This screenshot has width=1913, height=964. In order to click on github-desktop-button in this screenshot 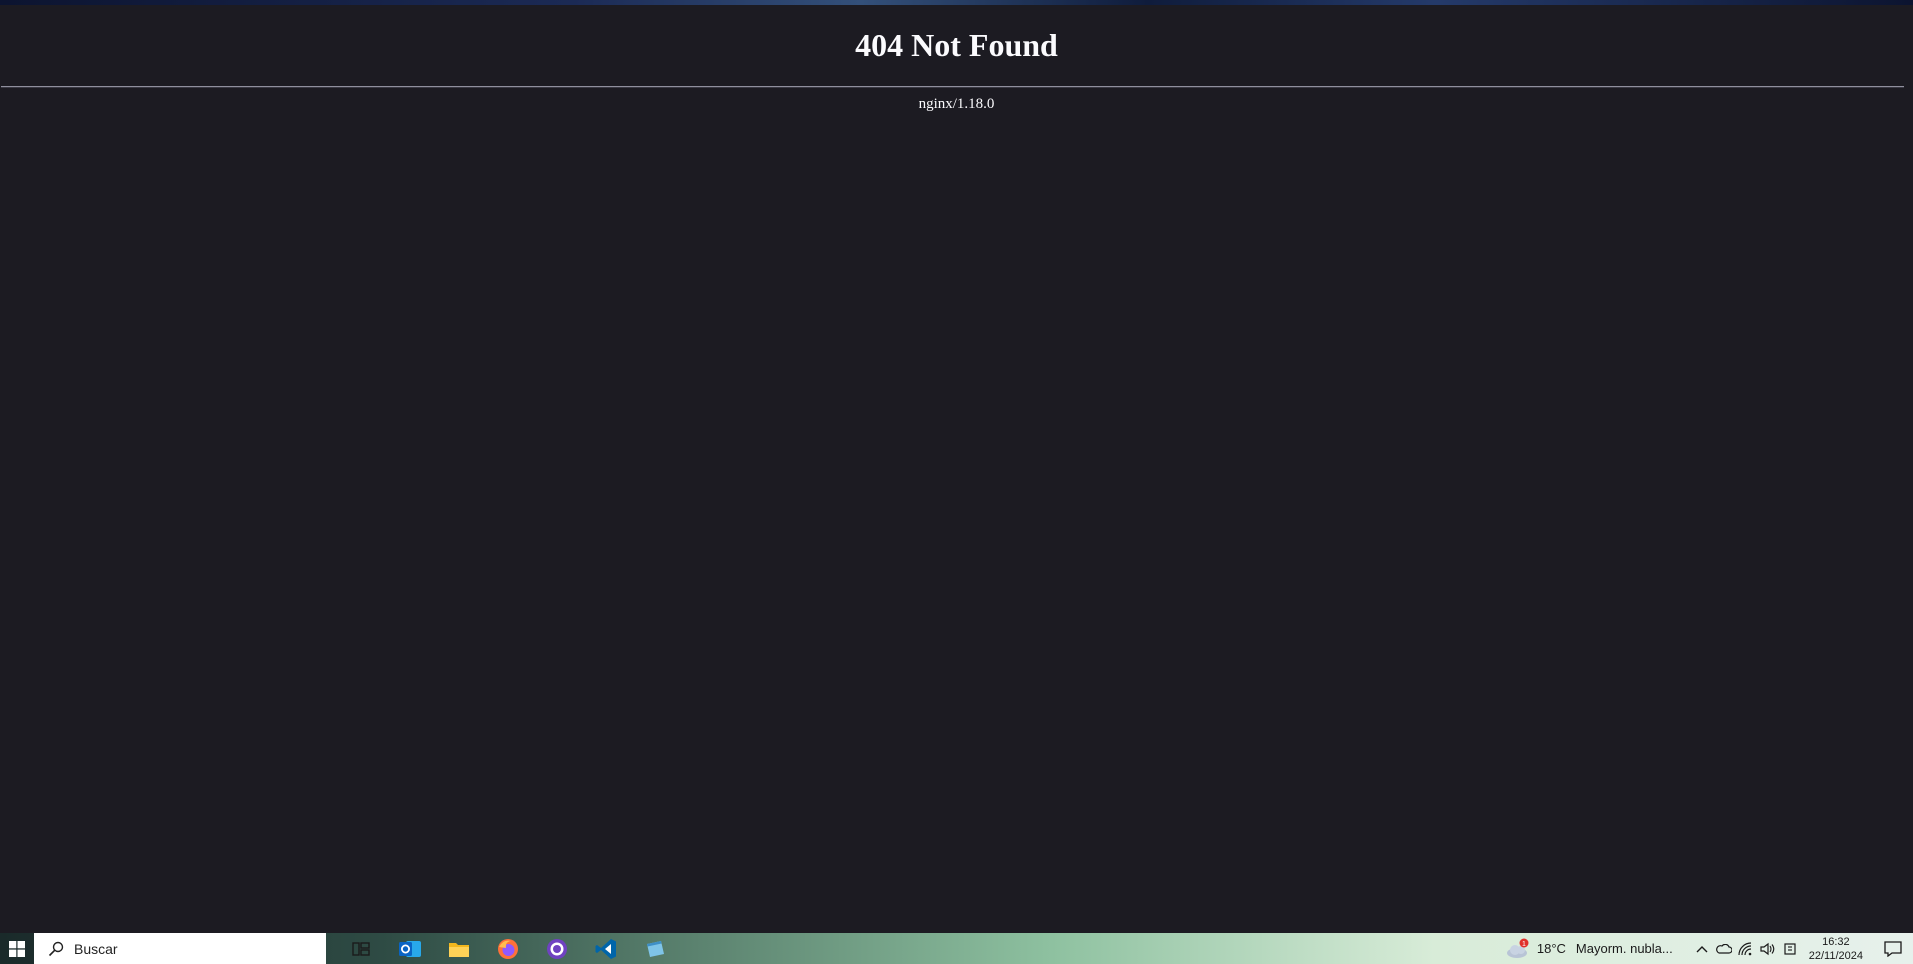, I will do `click(556, 948)`.